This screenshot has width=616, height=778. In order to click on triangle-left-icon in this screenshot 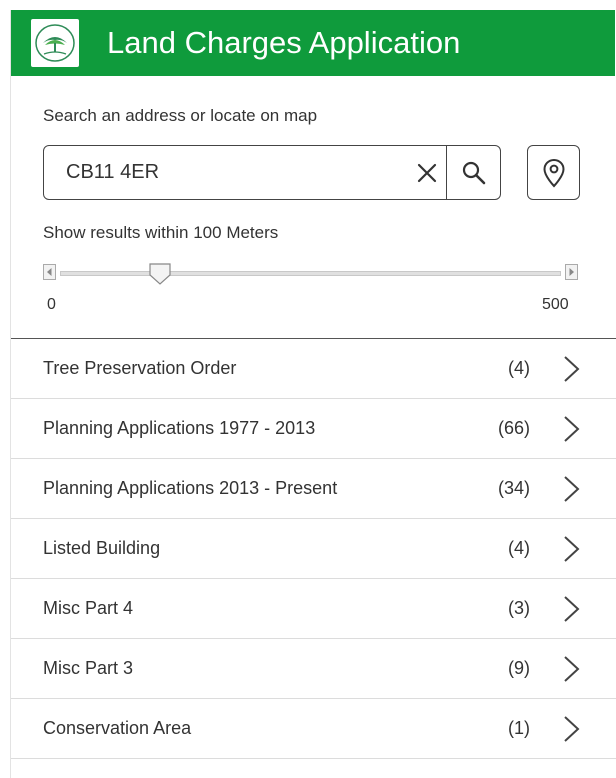, I will do `click(49, 272)`.